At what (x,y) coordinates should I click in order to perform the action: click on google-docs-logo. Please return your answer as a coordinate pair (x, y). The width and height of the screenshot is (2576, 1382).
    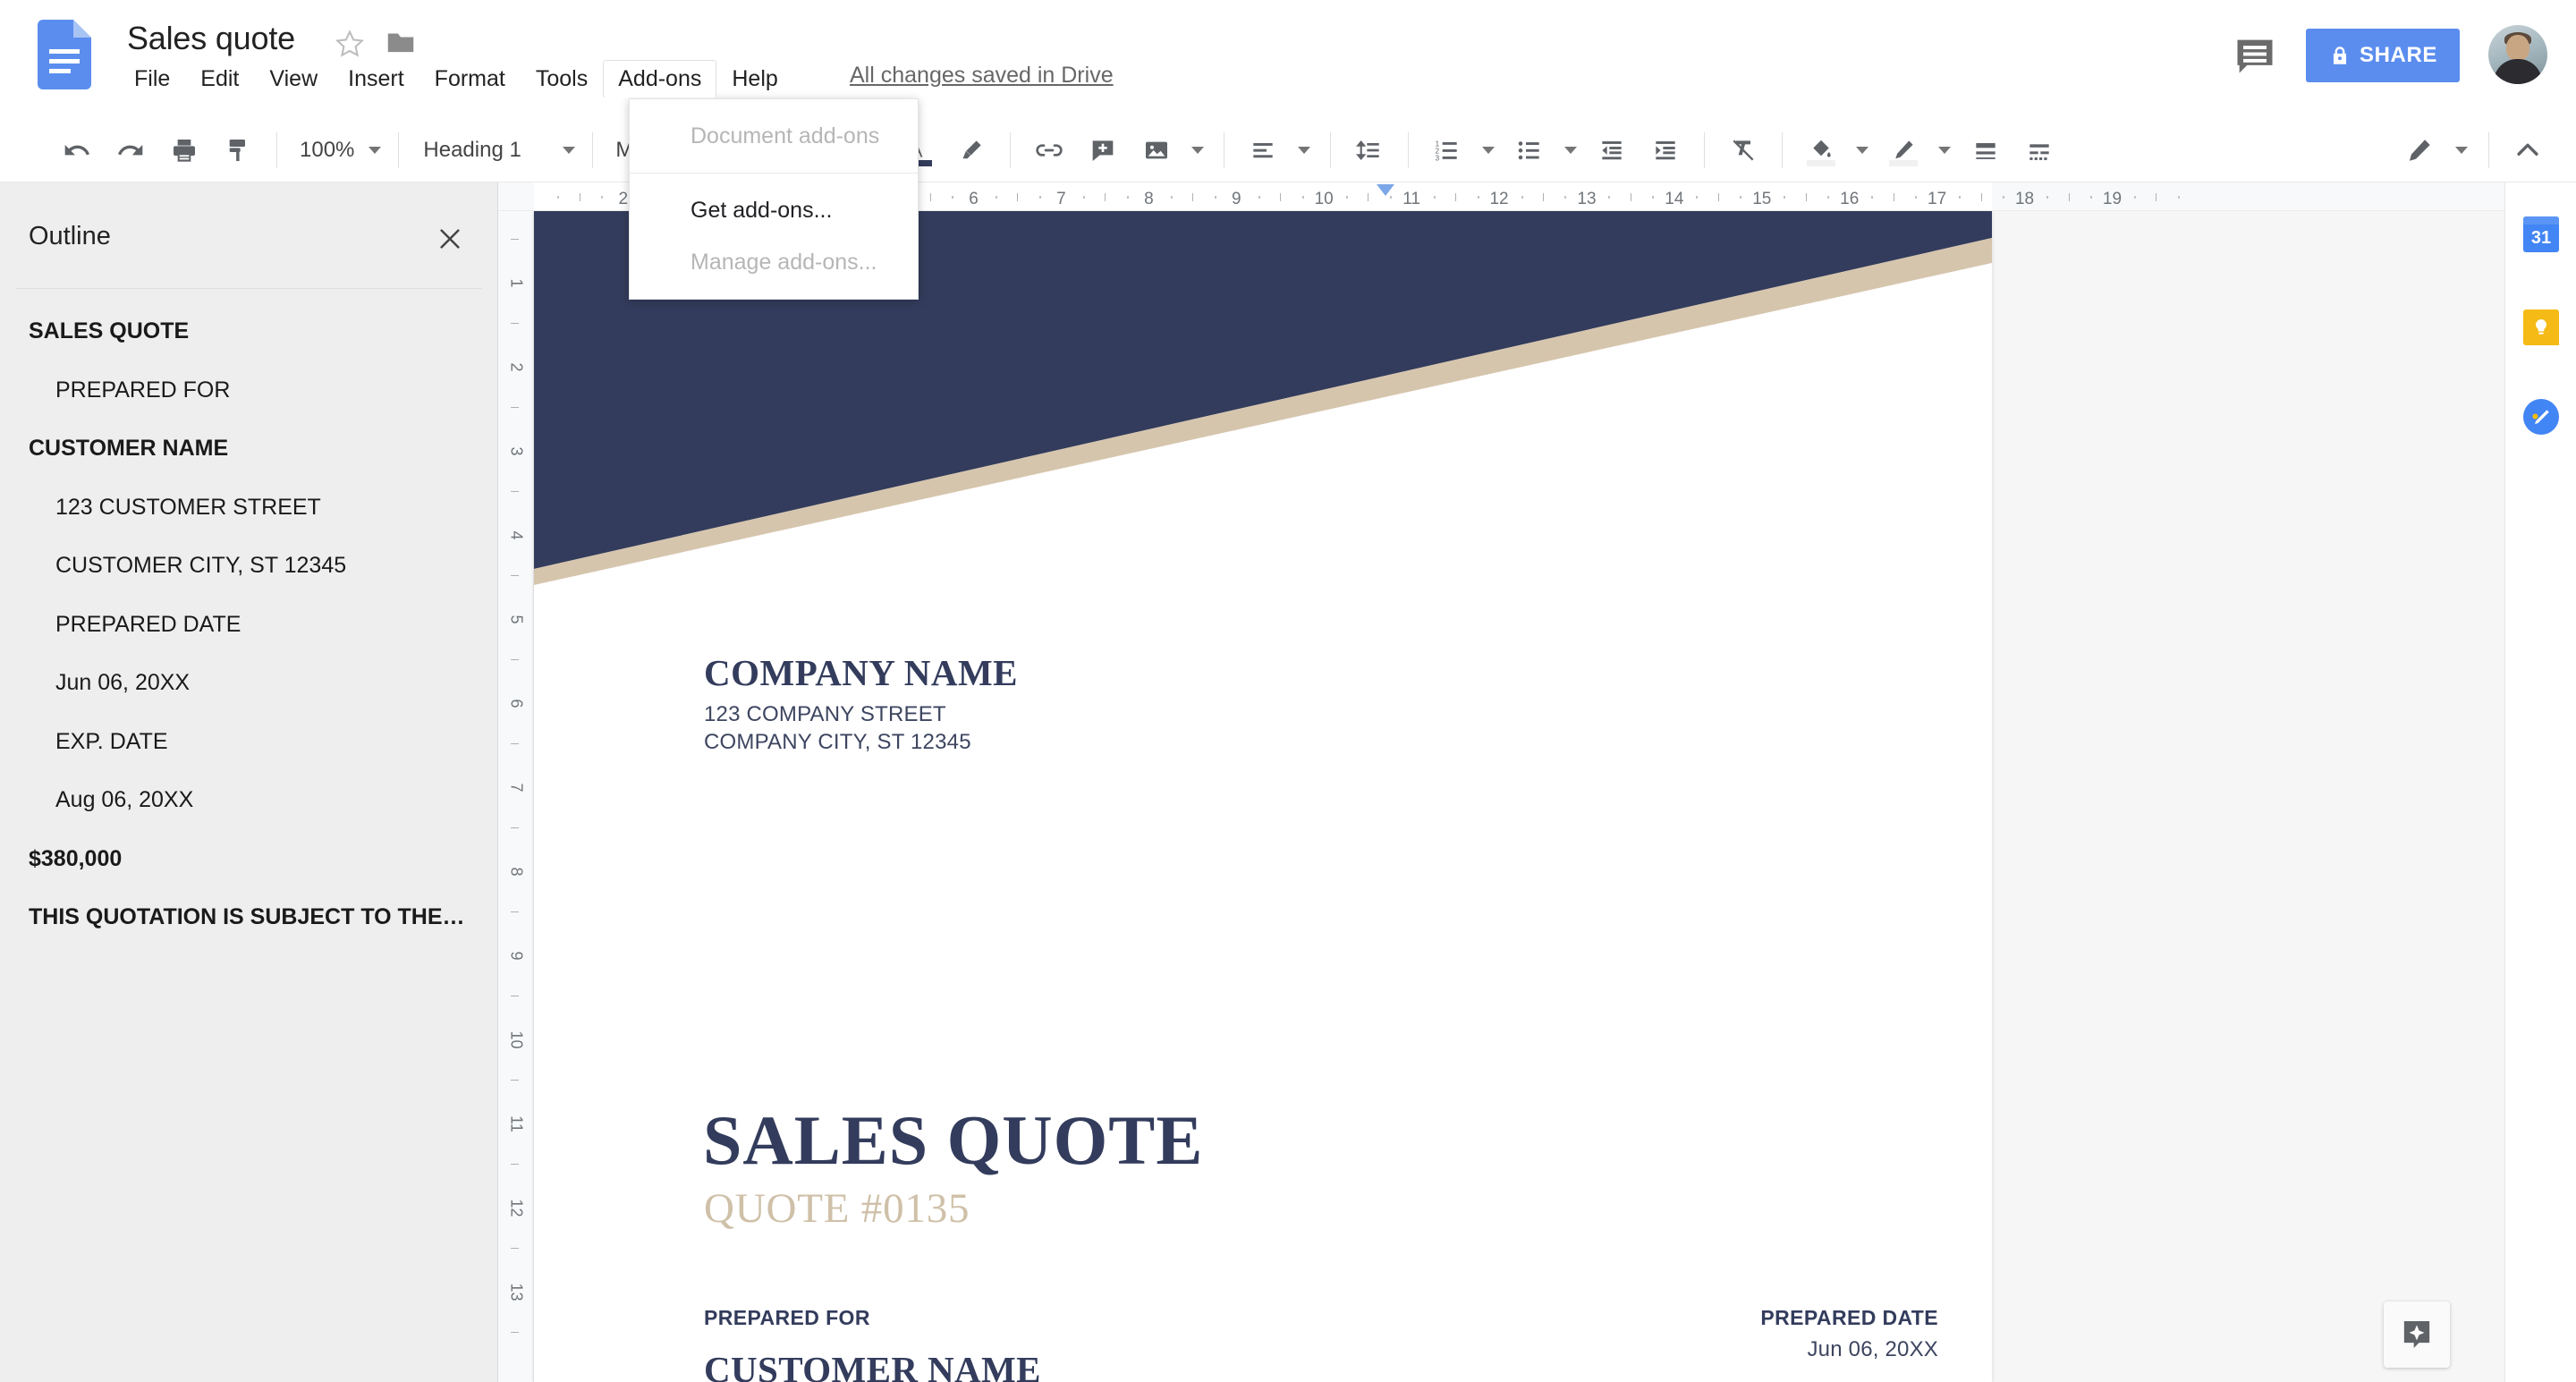
    Looking at the image, I should click on (64, 55).